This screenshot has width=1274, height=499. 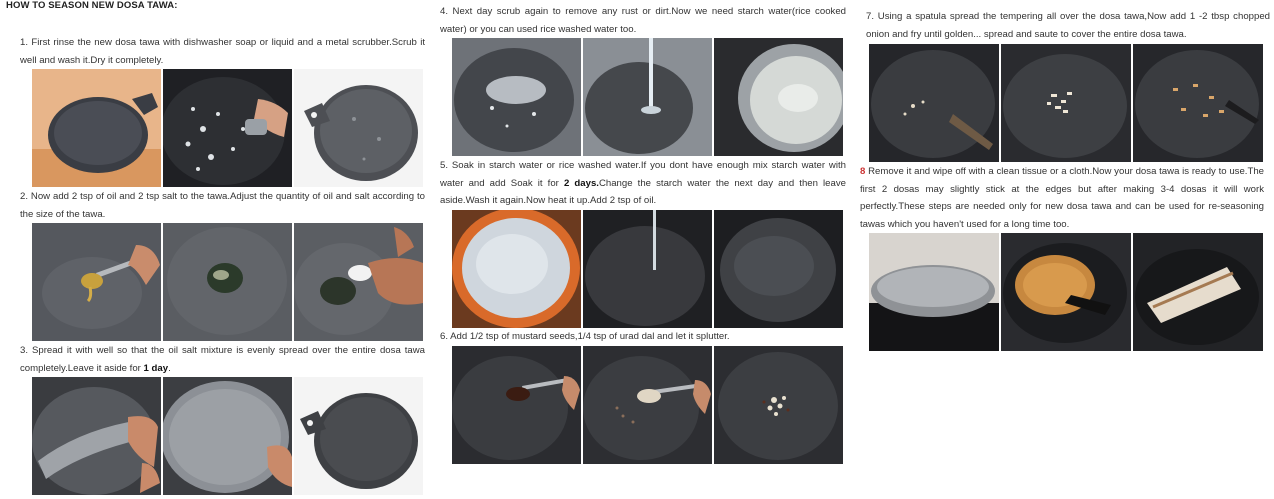 I want to click on clean-dosa-tawa-photo, so click(x=934, y=292).